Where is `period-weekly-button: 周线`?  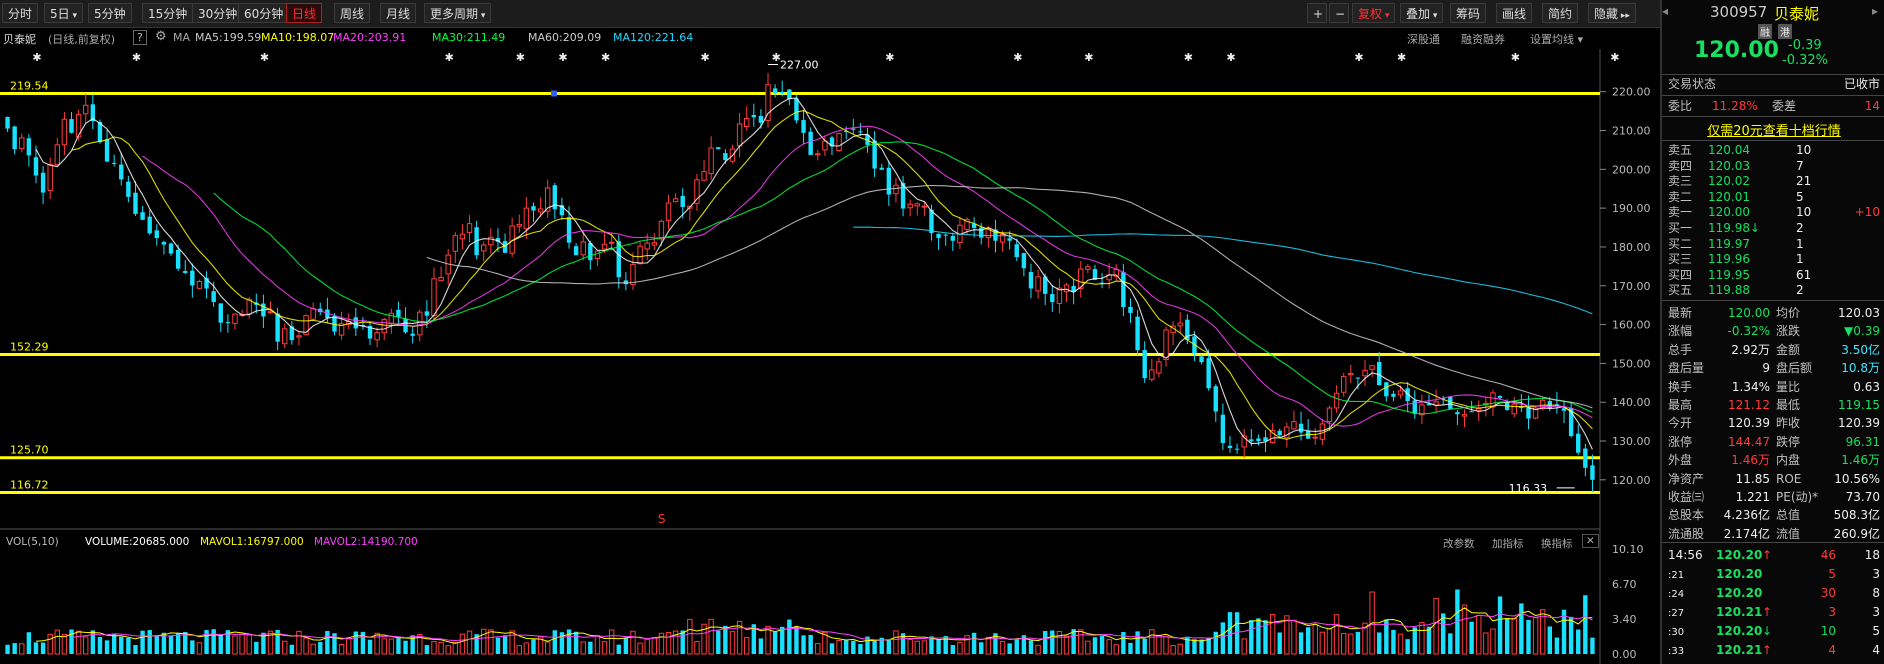 period-weekly-button: 周线 is located at coordinates (352, 13).